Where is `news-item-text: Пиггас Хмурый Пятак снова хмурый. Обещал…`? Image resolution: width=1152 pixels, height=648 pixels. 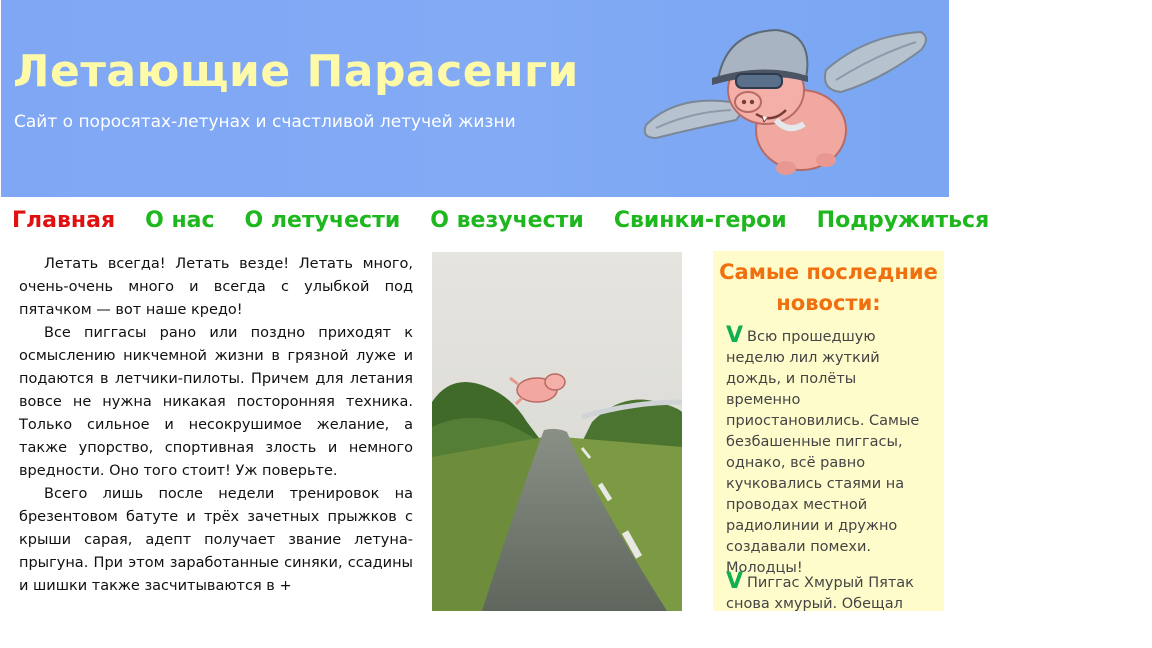 news-item-text: Пиггас Хмурый Пятак снова хмурый. Обещал… is located at coordinates (820, 593).